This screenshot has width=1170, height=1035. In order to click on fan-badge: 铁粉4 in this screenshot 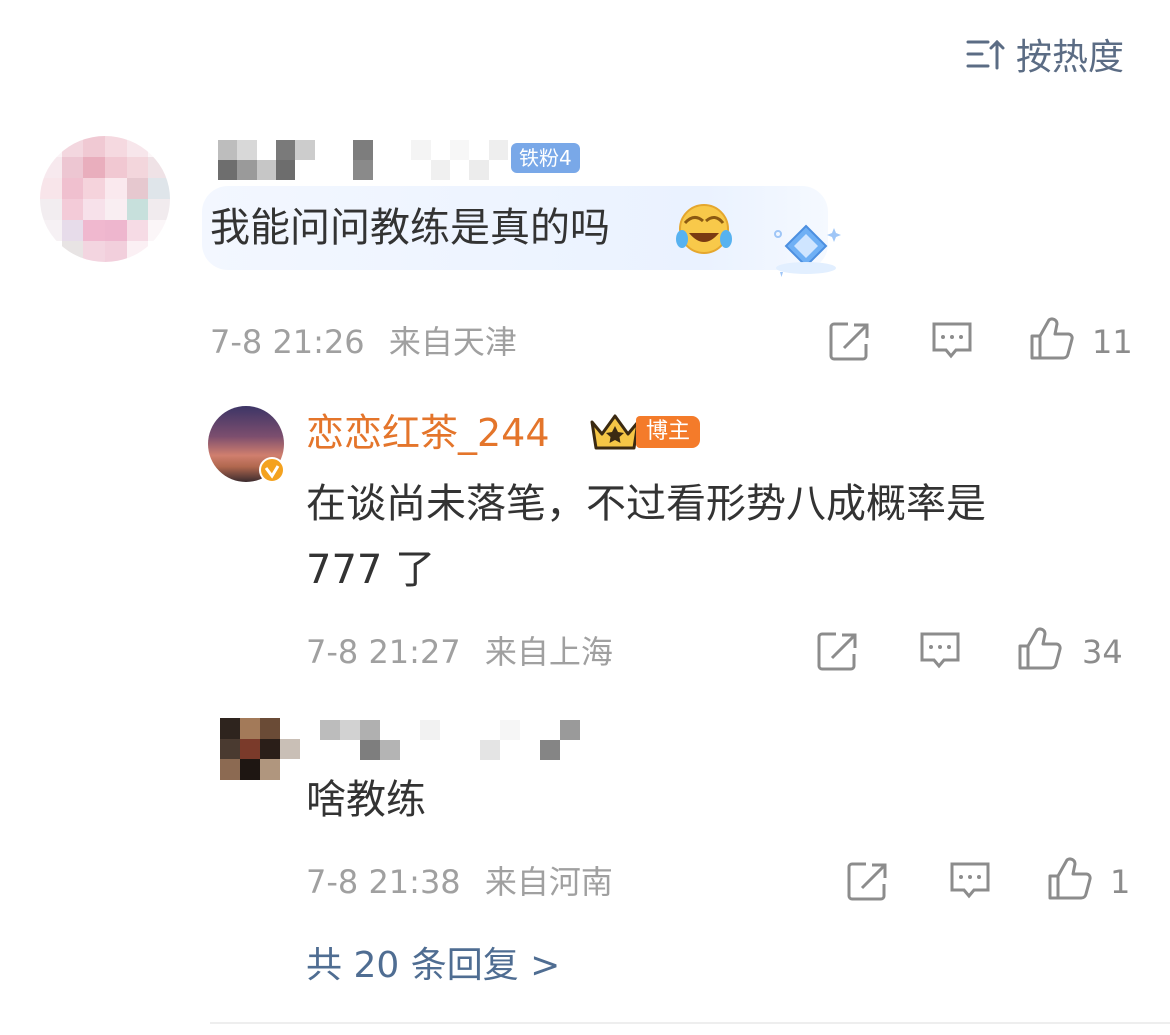, I will do `click(545, 158)`.